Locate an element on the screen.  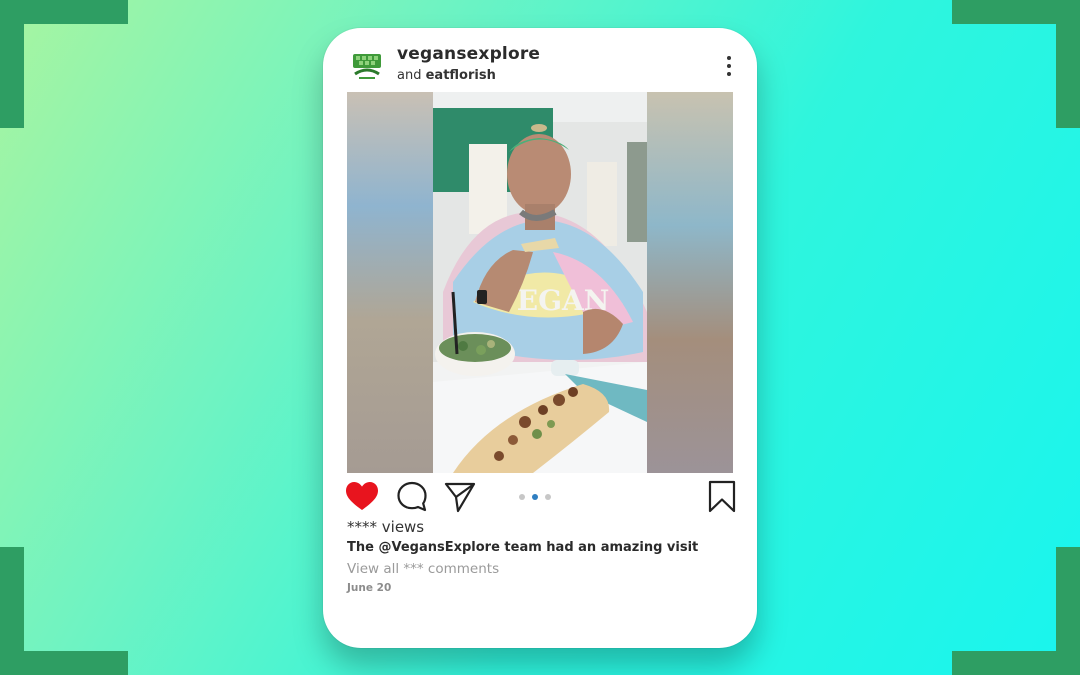
photo-man-eating-pizza: VEGAN is located at coordinates (540, 282).